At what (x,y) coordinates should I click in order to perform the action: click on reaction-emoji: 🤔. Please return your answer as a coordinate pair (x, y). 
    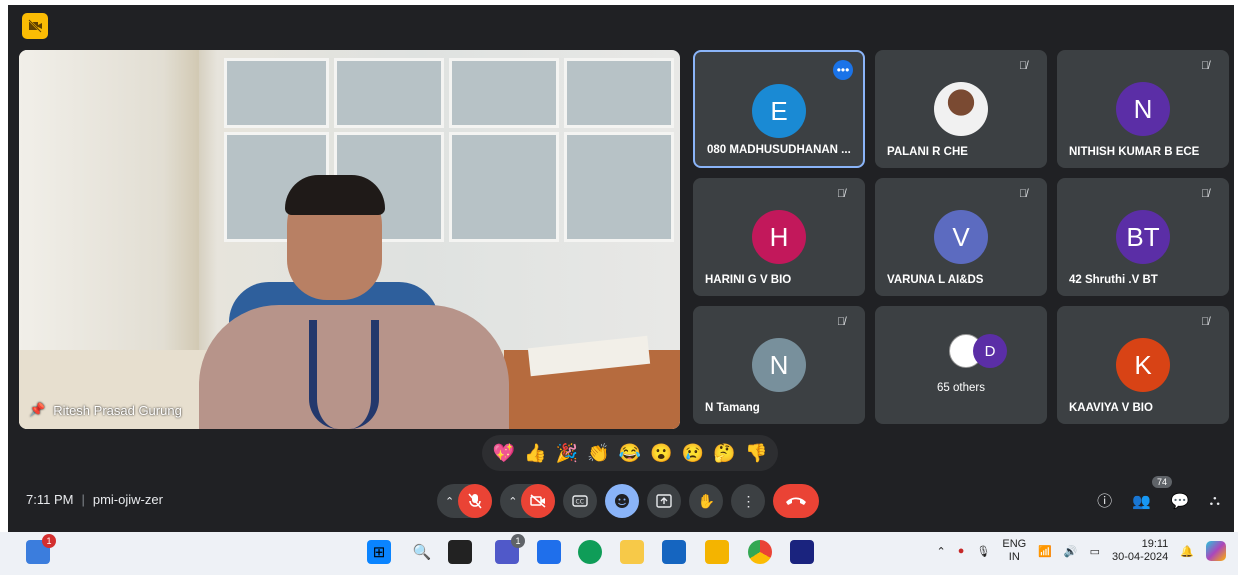
    Looking at the image, I should click on (724, 453).